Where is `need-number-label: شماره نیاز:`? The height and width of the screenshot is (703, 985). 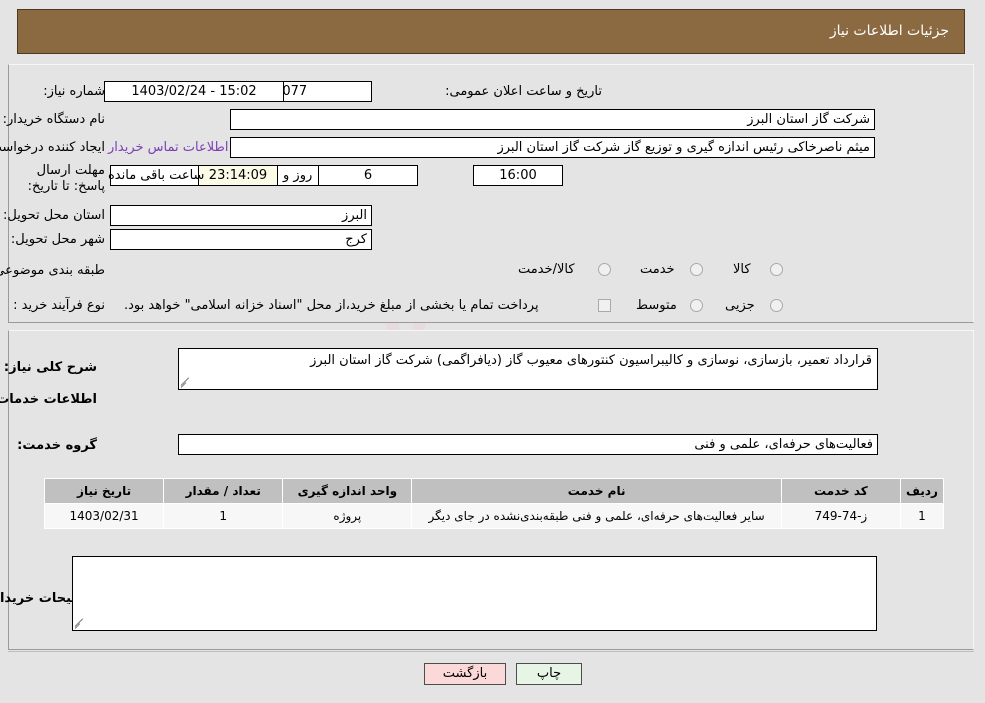 need-number-label: شماره نیاز: is located at coordinates (74, 91).